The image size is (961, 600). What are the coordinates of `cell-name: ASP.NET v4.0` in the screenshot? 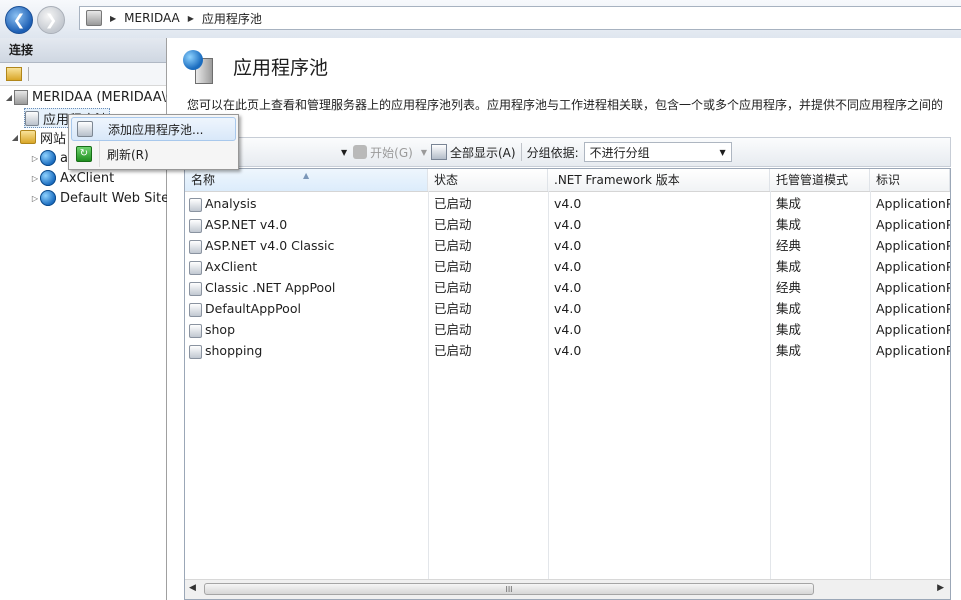 It's located at (306, 224).